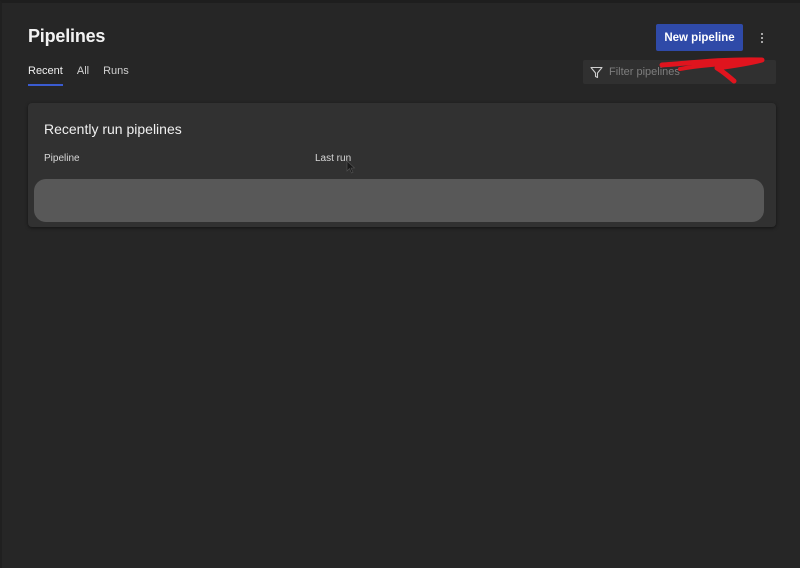 This screenshot has width=800, height=568. What do you see at coordinates (684, 72) in the screenshot?
I see `filter-input` at bounding box center [684, 72].